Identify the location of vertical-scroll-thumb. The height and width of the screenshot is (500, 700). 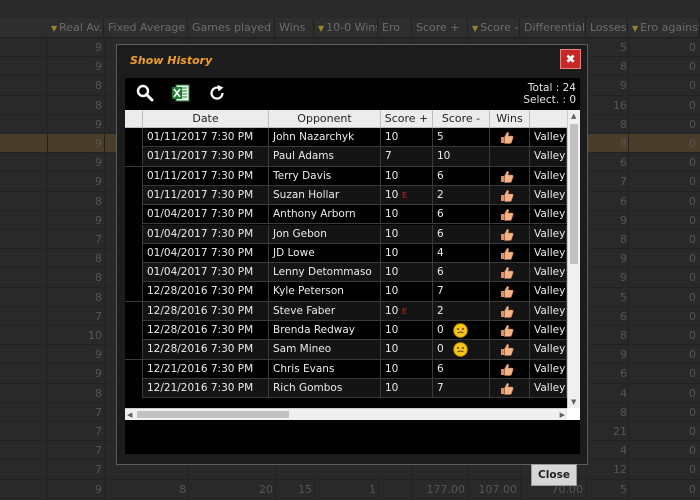
(574, 194).